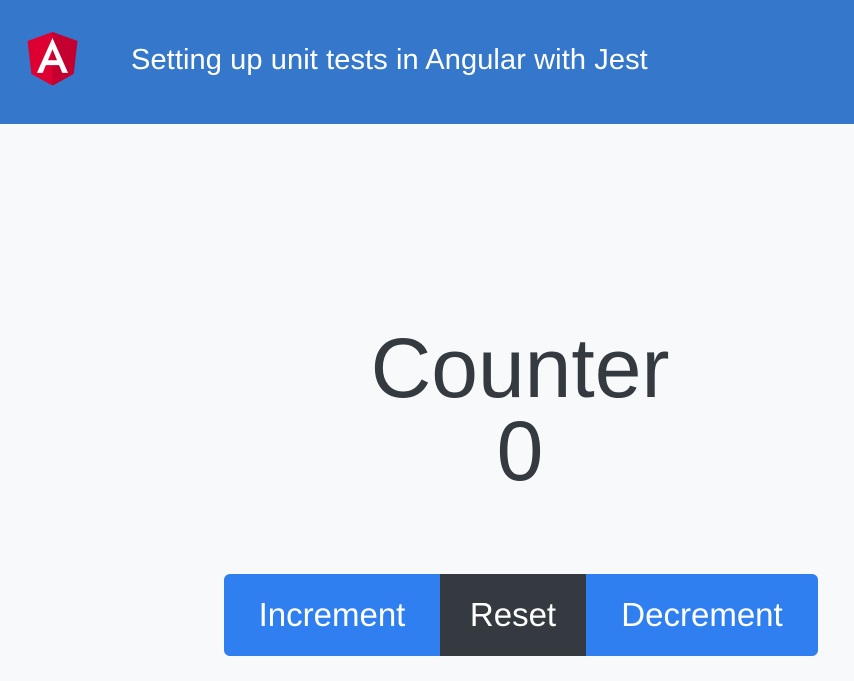 The image size is (854, 681). Describe the element at coordinates (520, 368) in the screenshot. I see `counter-heading: Counter` at that location.